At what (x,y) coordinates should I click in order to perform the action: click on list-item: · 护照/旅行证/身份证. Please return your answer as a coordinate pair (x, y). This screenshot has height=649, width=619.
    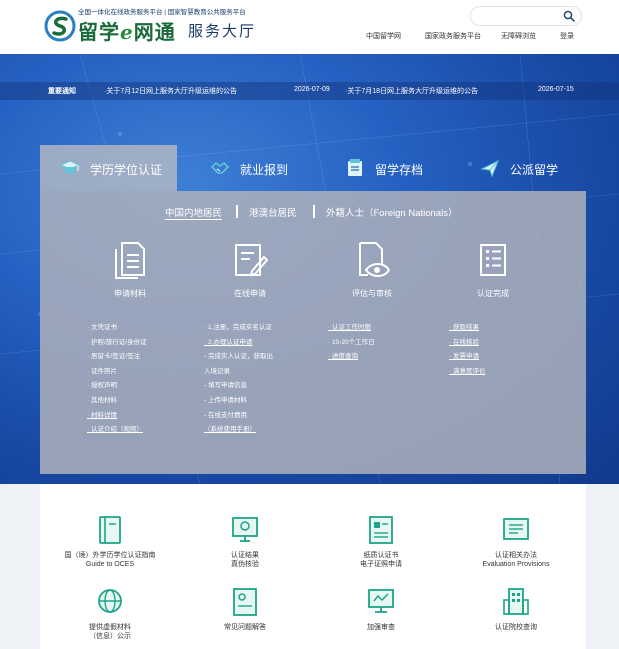
    Looking at the image, I should click on (147, 343).